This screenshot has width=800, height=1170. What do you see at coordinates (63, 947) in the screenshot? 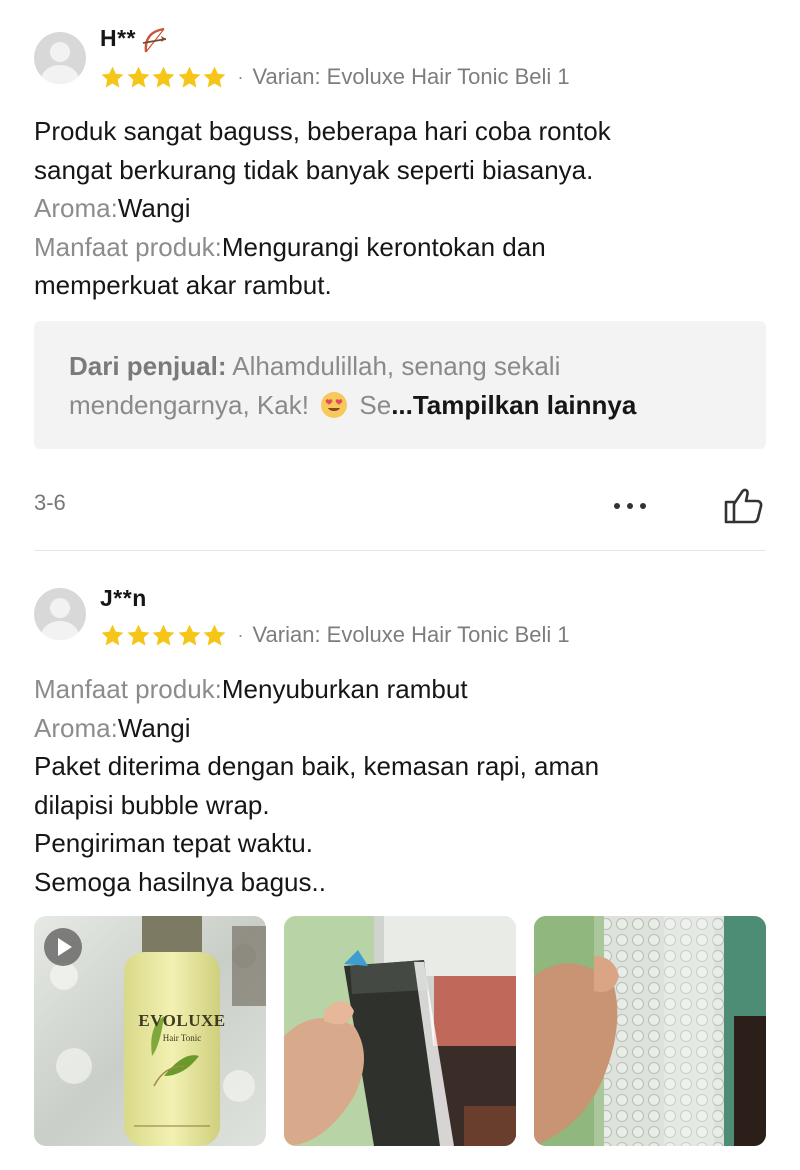
I see `play-icon` at bounding box center [63, 947].